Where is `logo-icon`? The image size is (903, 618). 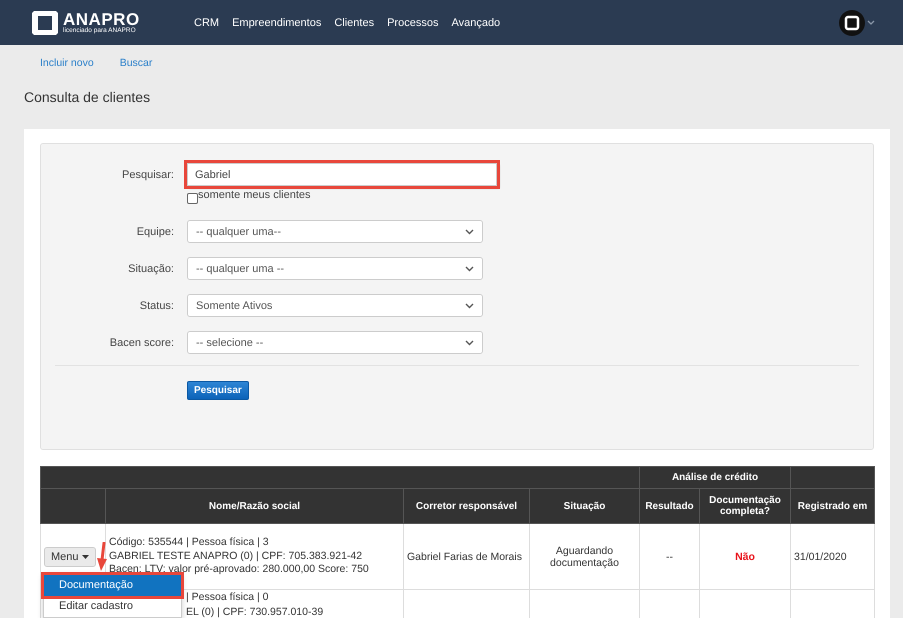
logo-icon is located at coordinates (45, 22).